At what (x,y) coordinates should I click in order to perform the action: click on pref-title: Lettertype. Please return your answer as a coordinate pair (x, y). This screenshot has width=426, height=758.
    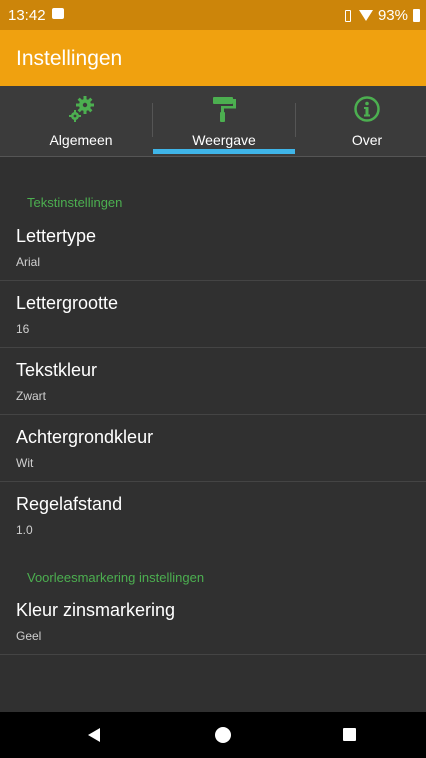
    Looking at the image, I should click on (56, 236).